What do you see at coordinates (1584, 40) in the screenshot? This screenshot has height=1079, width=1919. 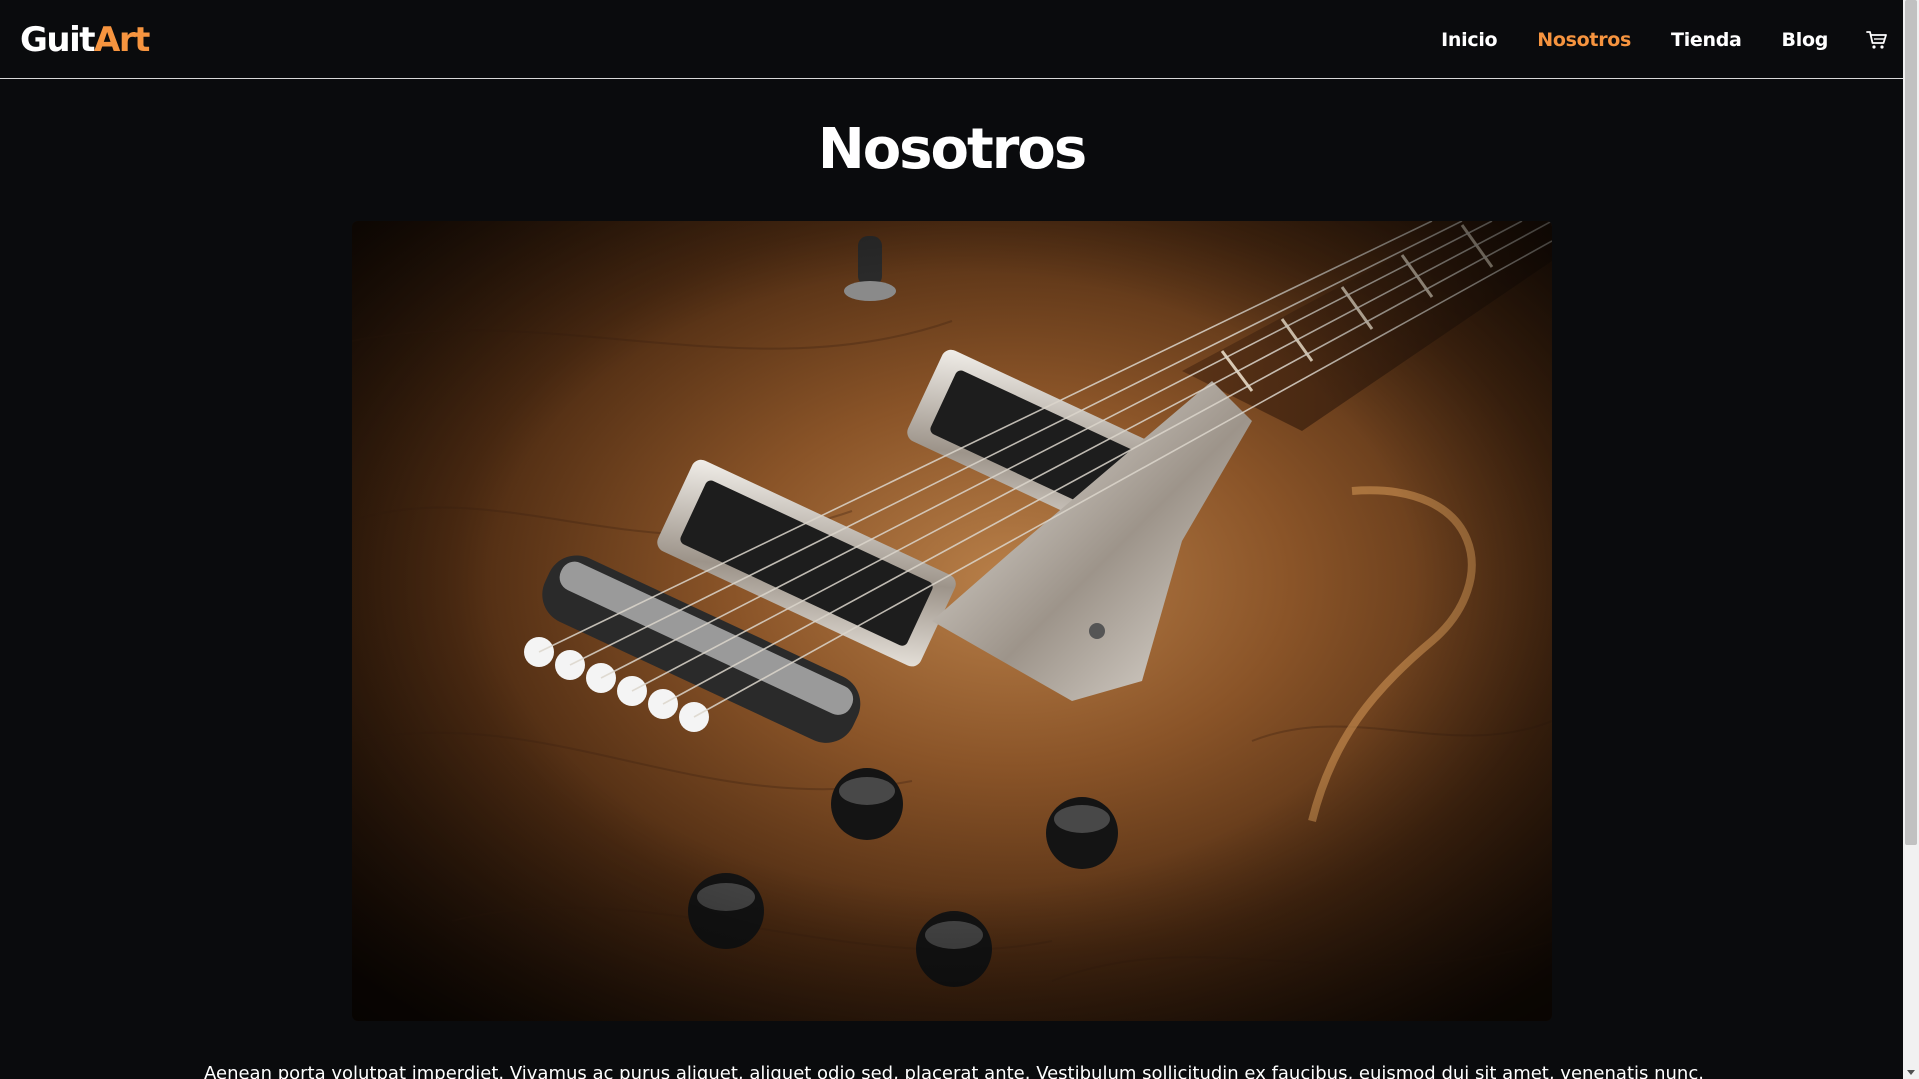 I see `nav-link-nosotros: Nosotros` at bounding box center [1584, 40].